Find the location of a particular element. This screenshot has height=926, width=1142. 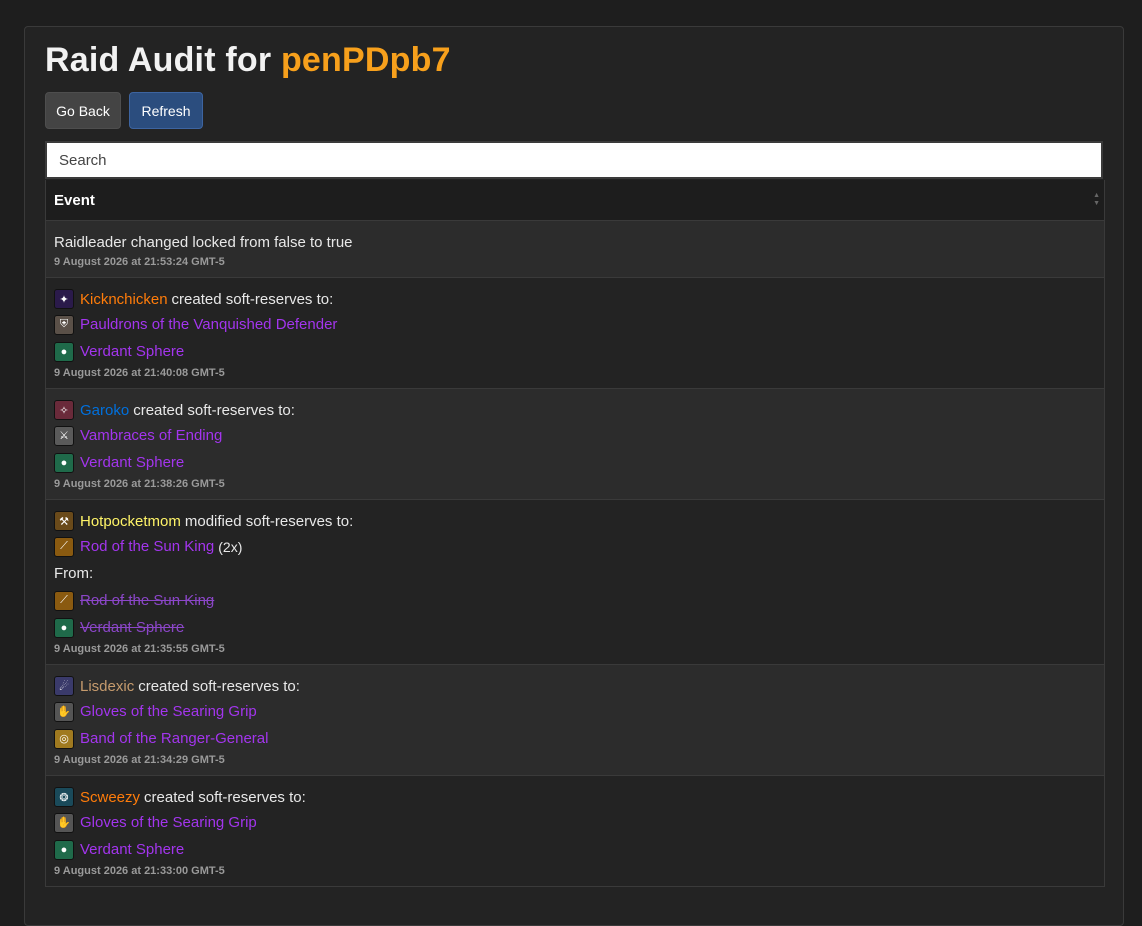

item-link: Band of the Ranger-General is located at coordinates (174, 738).